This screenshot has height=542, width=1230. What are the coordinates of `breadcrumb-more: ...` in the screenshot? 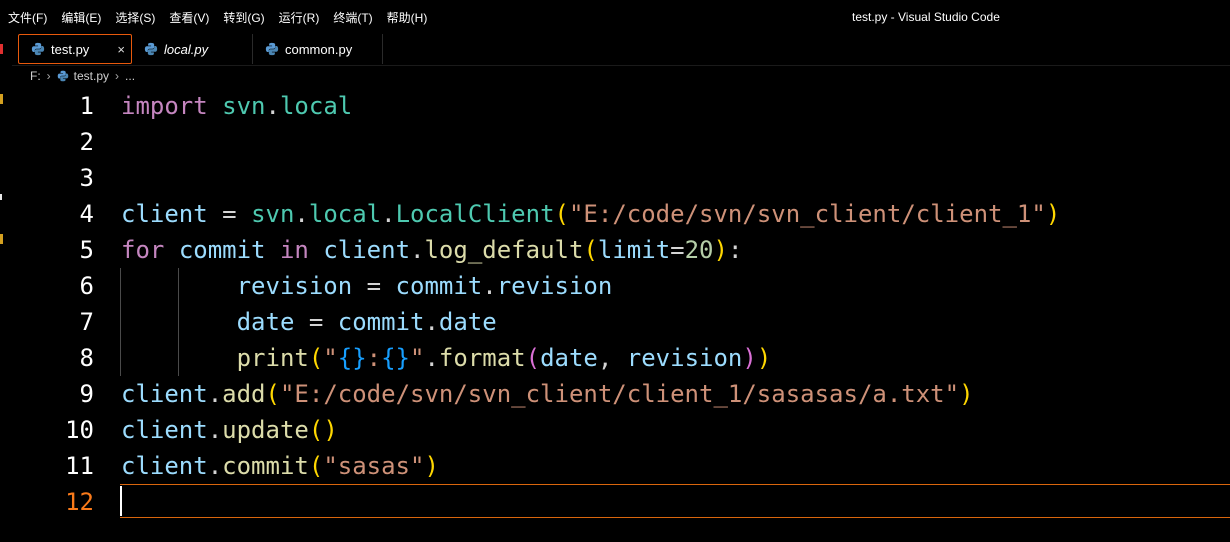 It's located at (130, 76).